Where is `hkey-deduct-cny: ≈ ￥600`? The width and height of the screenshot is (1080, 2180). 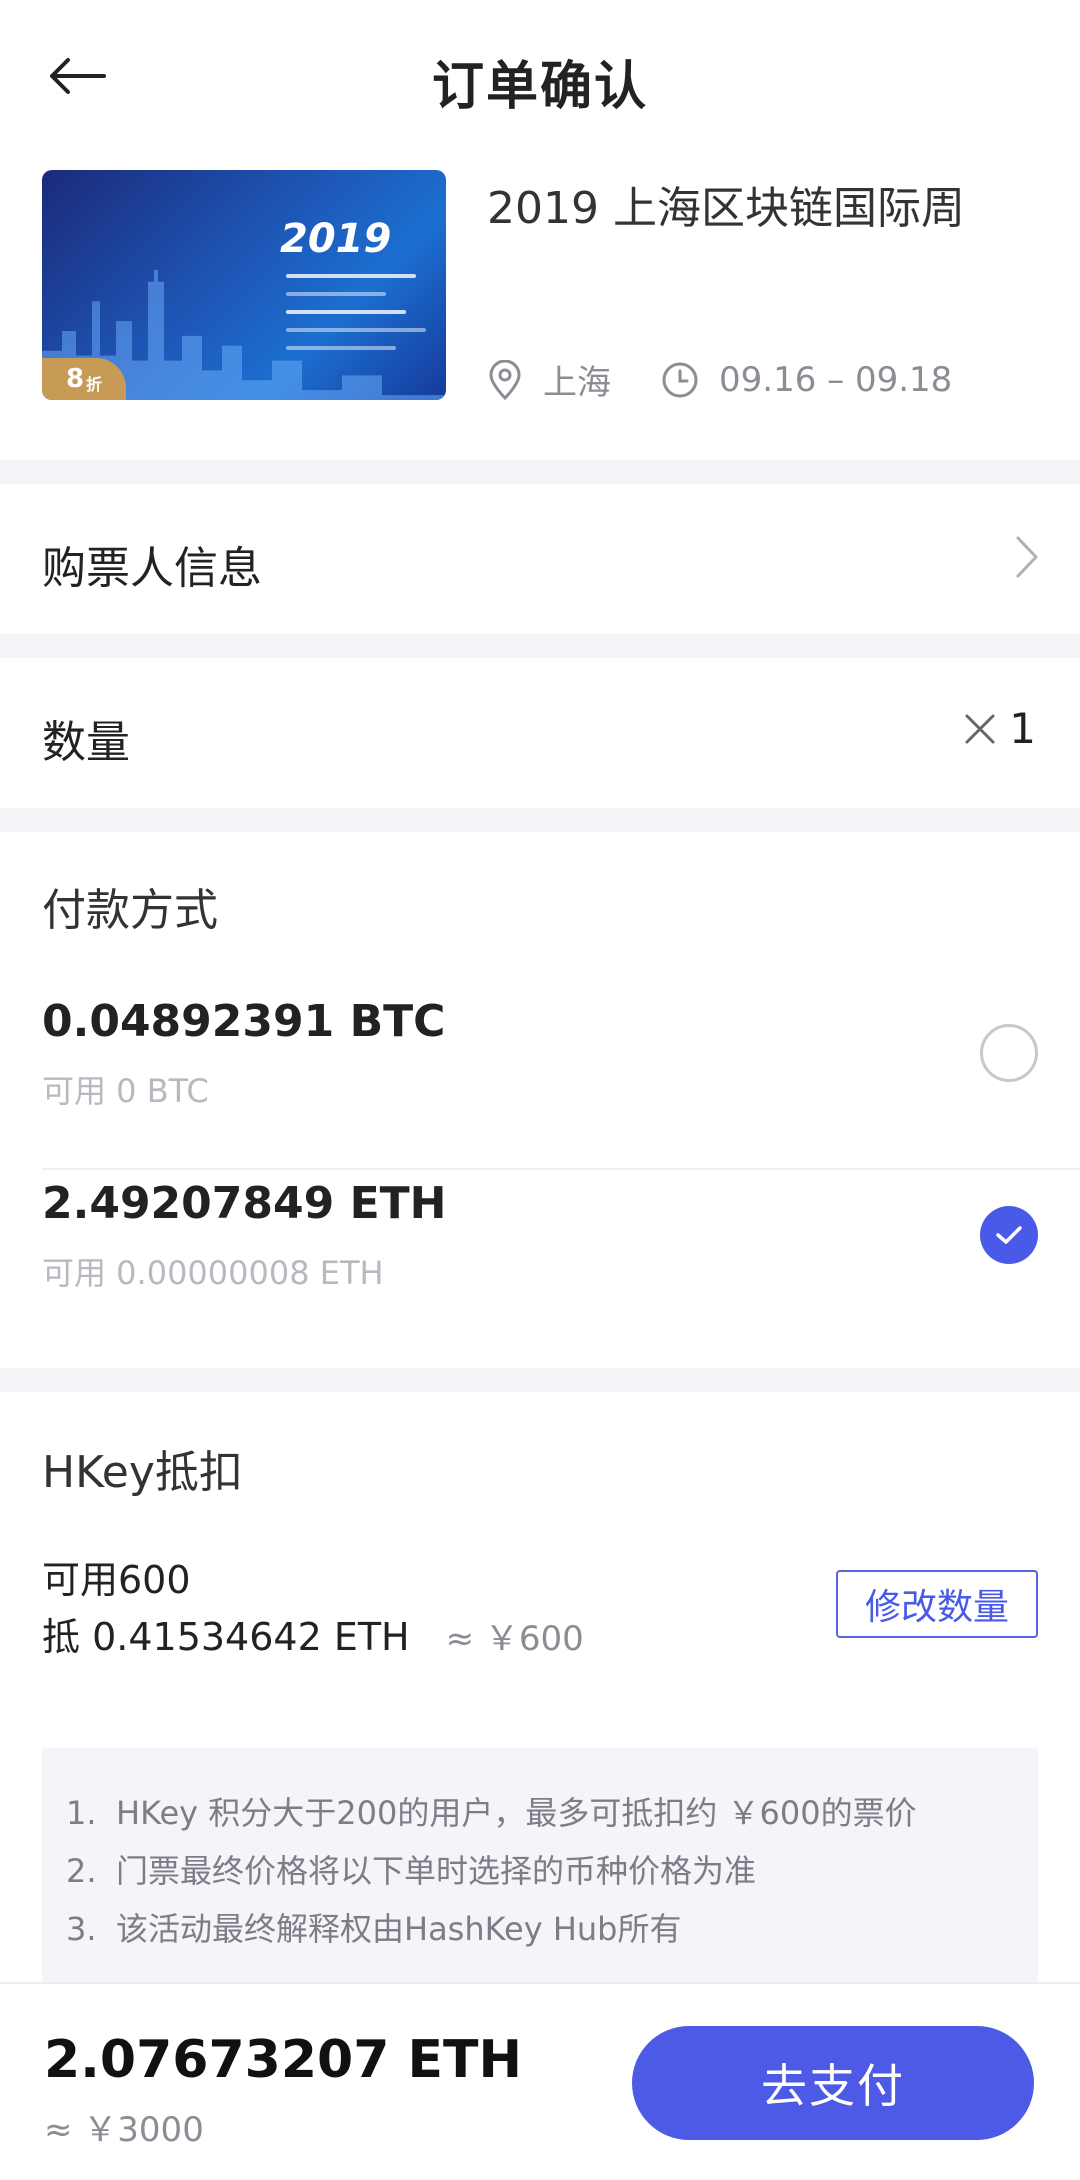
hkey-deduct-cny: ≈ ￥600 is located at coordinates (514, 1639).